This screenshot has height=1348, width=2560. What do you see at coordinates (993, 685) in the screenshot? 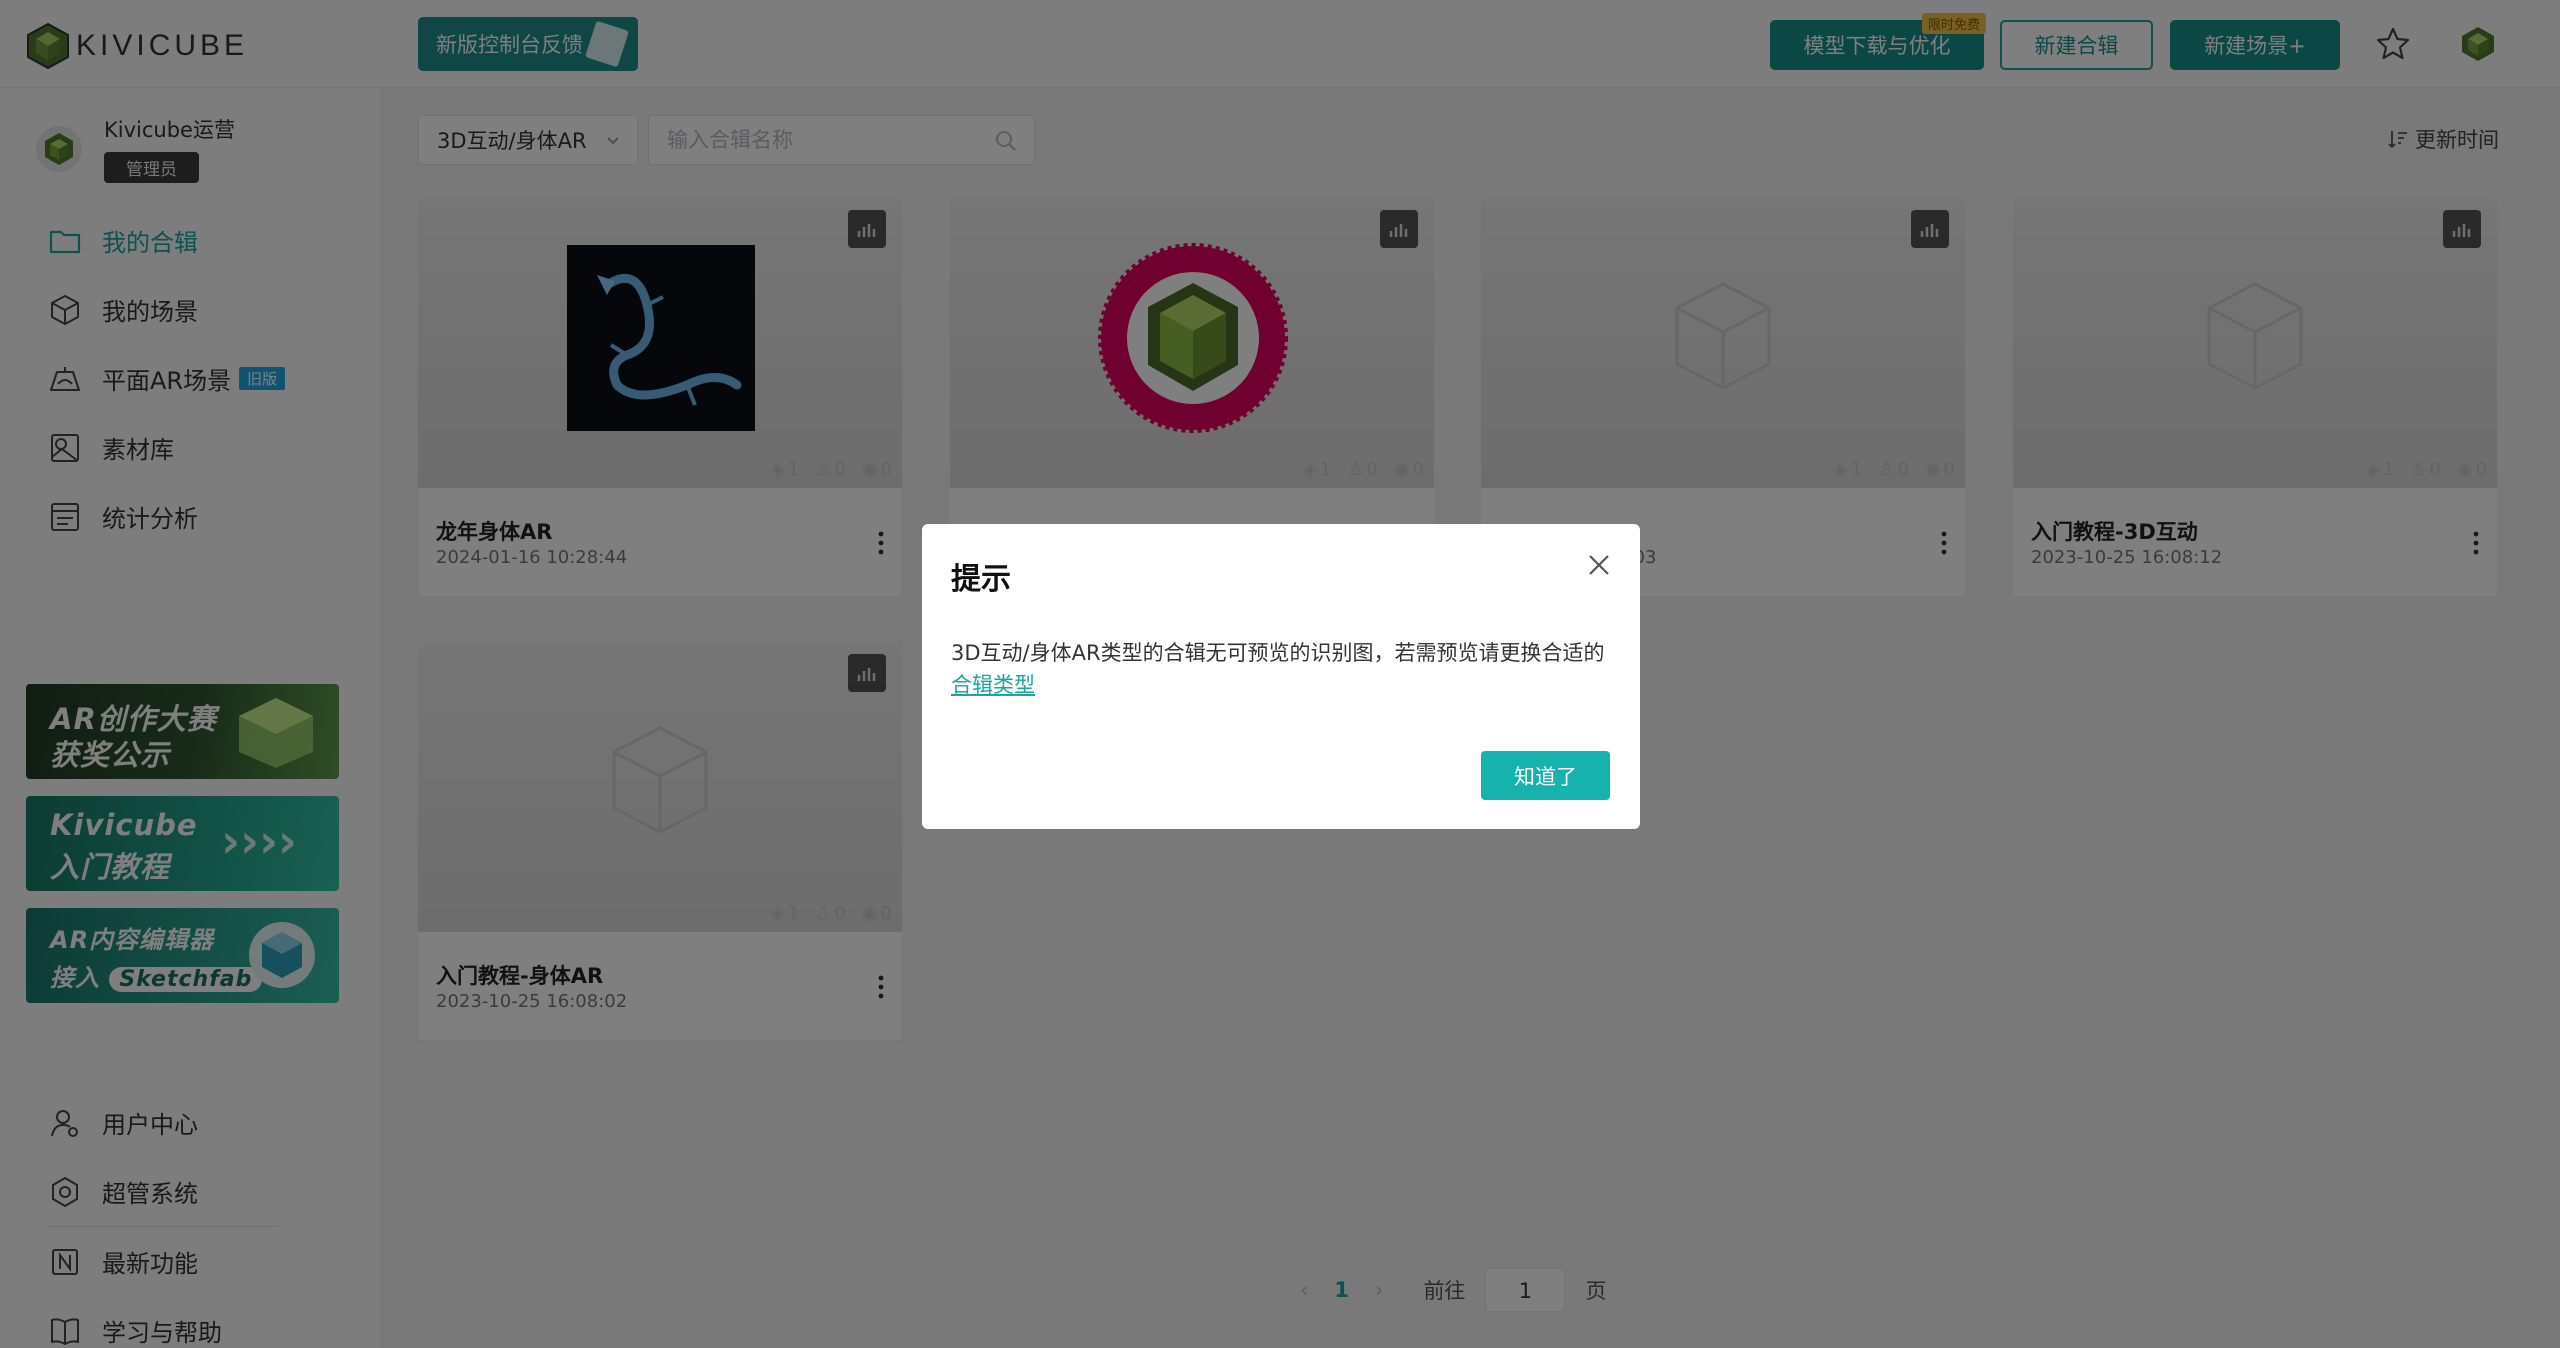
I see `collection-type-link: 合辑类型` at bounding box center [993, 685].